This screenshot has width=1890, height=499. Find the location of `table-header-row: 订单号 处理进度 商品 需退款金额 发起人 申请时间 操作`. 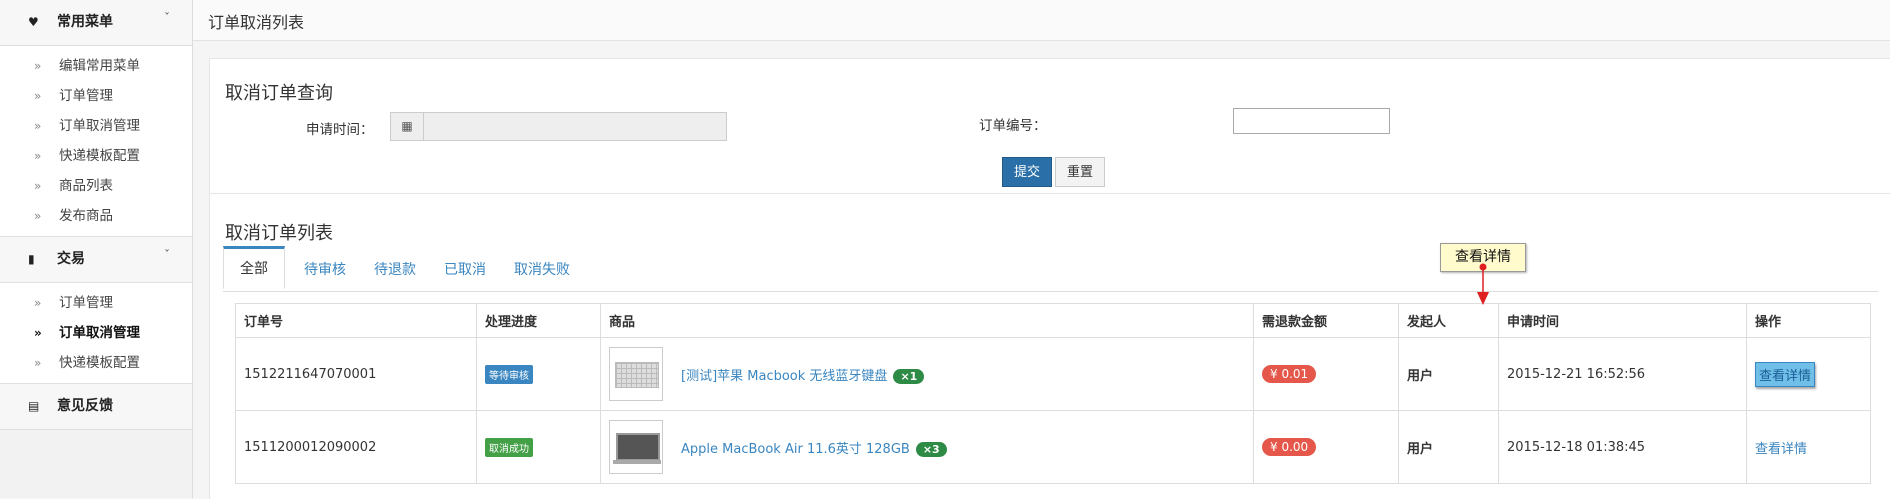

table-header-row: 订单号 处理进度 商品 需退款金额 发起人 申请时间 操作 is located at coordinates (1053, 320).